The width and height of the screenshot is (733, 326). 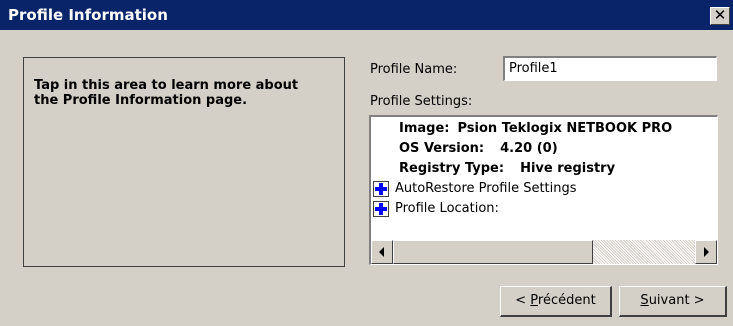 I want to click on profile-name-label: Profile Name:, so click(x=414, y=69).